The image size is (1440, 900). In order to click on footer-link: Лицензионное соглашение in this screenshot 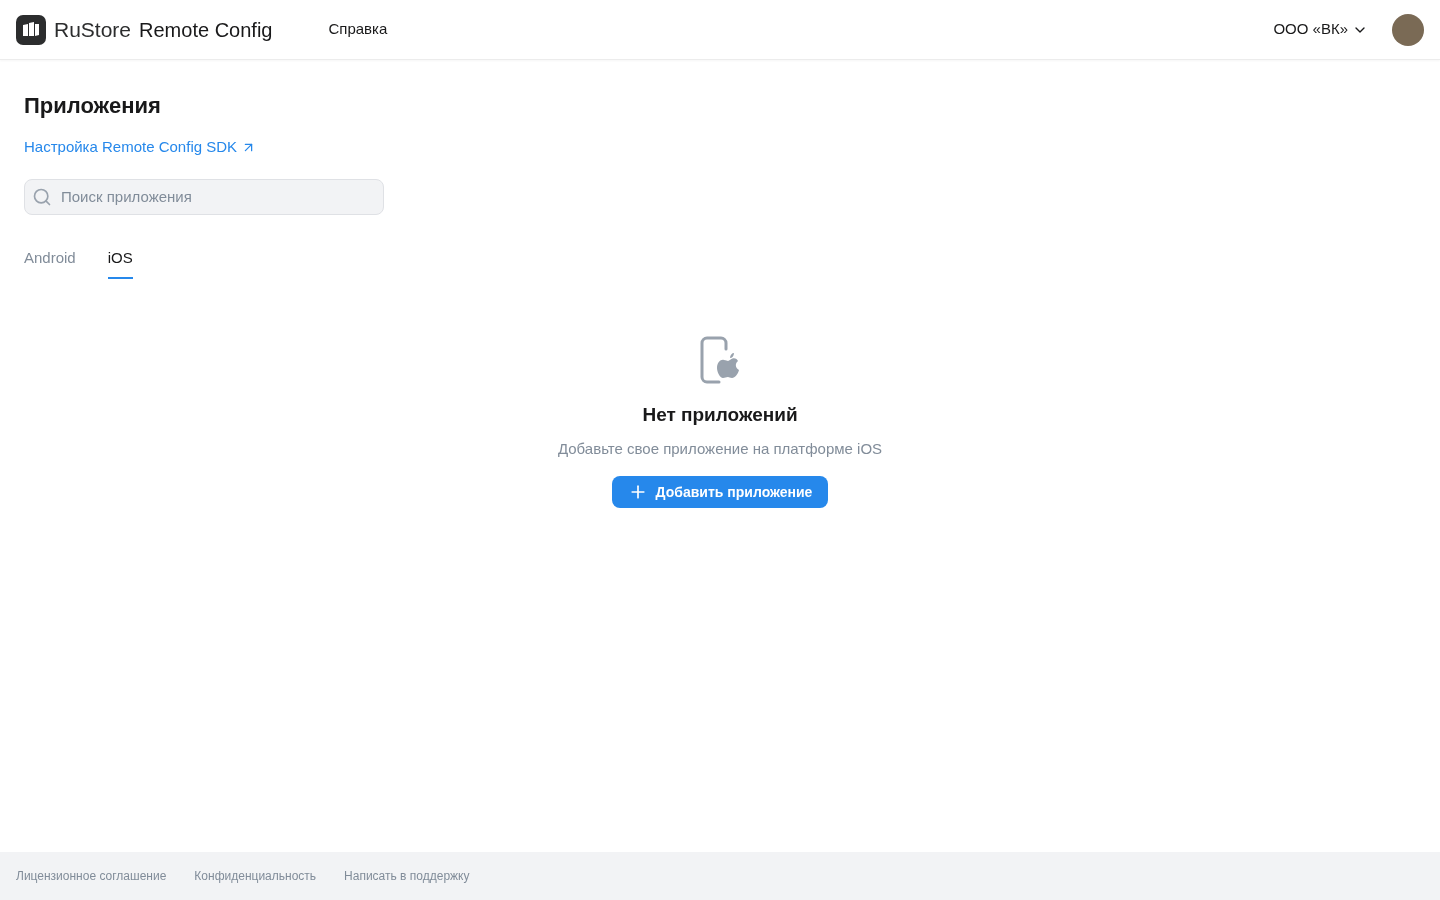, I will do `click(91, 876)`.